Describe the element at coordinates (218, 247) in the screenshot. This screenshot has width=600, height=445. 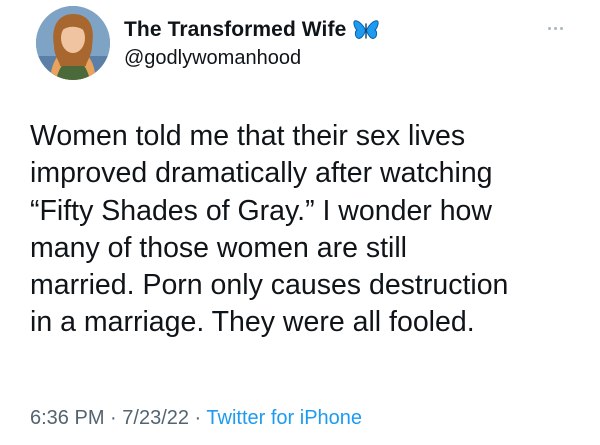
I see `tweet-text-line: many of those women are still` at that location.